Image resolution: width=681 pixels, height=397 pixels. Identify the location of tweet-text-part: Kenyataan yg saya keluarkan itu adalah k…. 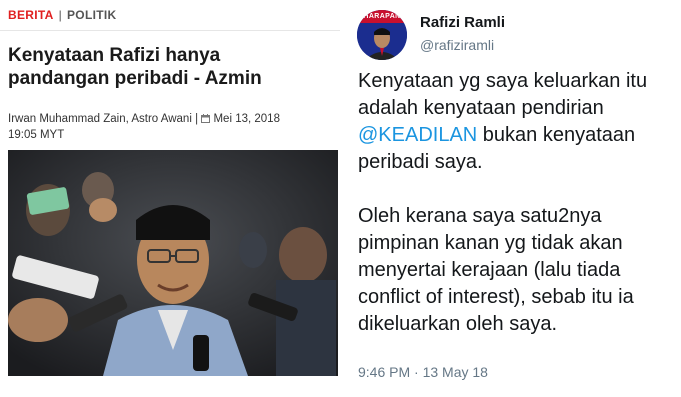
(503, 94).